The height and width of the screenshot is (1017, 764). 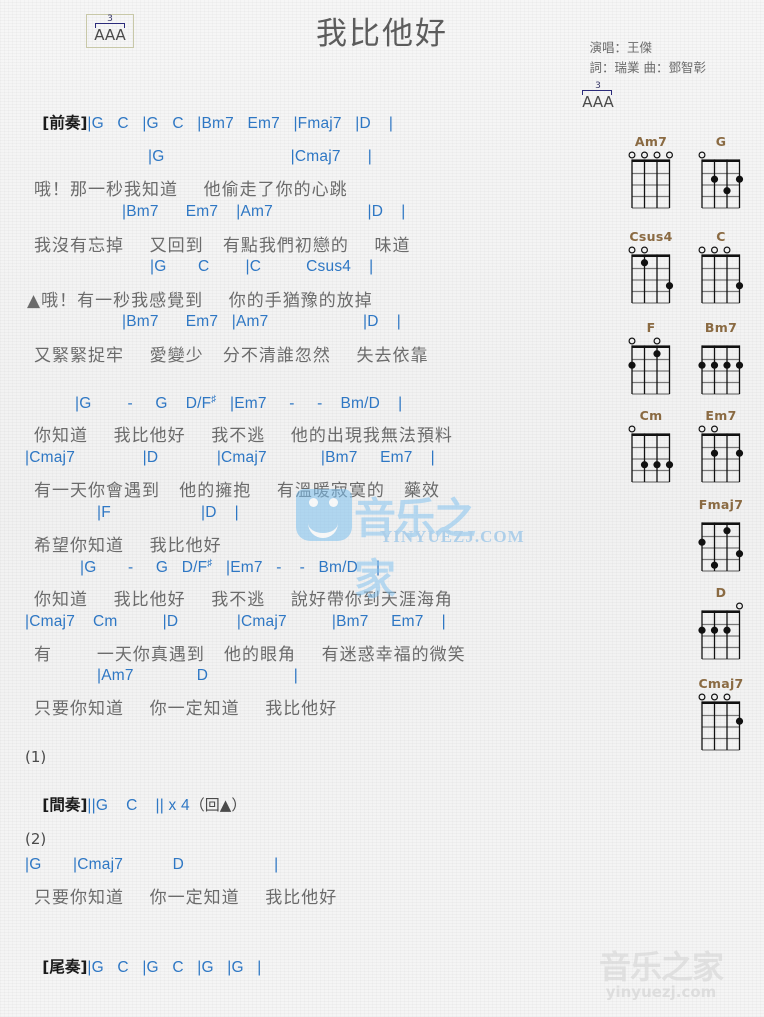 I want to click on prelude-row: [前奏]|G C |G C |Bm7 Em7 |Fmaj7 |D |, so click(x=209, y=122).